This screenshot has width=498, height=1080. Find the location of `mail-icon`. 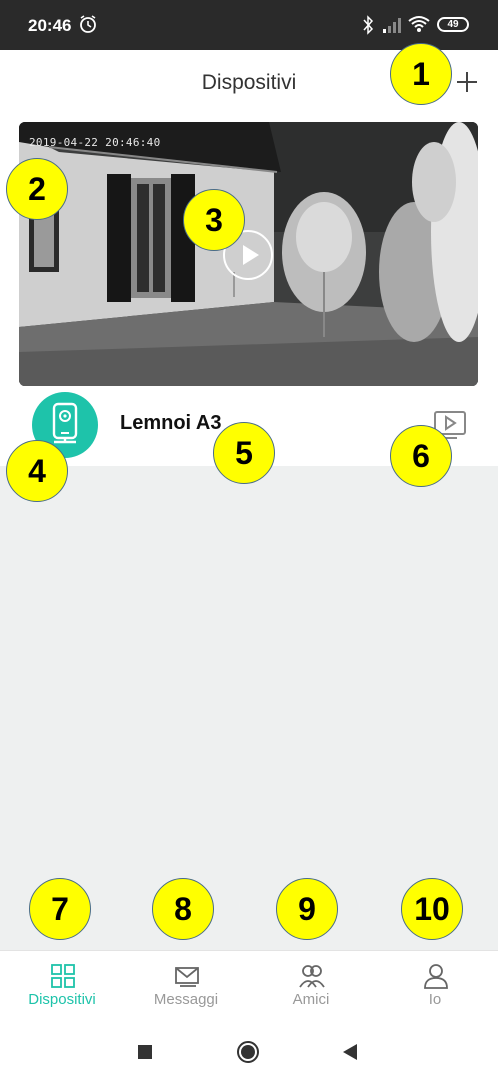

mail-icon is located at coordinates (187, 977).